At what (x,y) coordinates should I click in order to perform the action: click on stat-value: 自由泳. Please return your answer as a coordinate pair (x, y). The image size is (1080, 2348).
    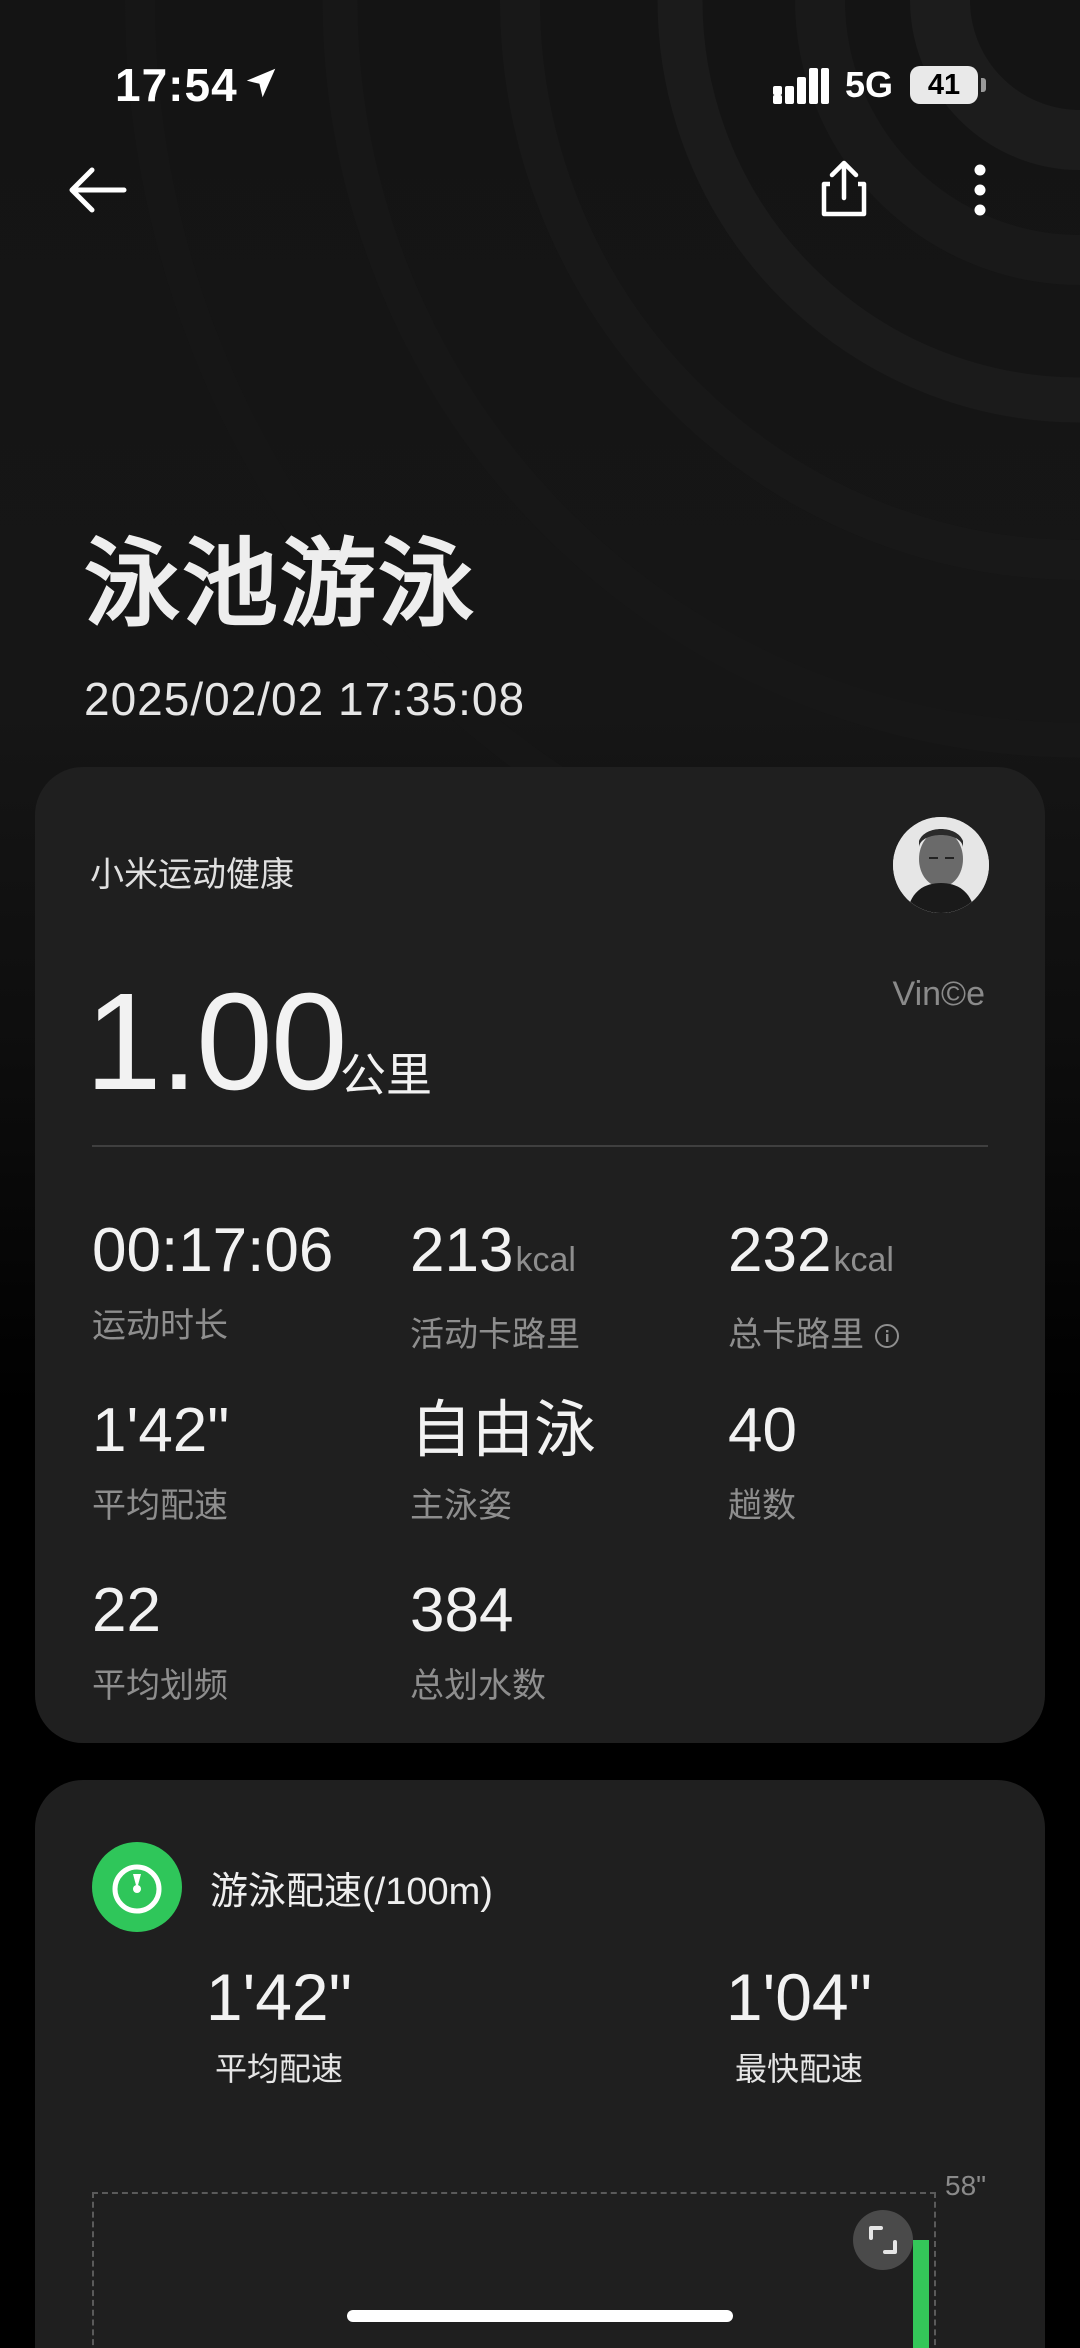
    Looking at the image, I should click on (503, 1430).